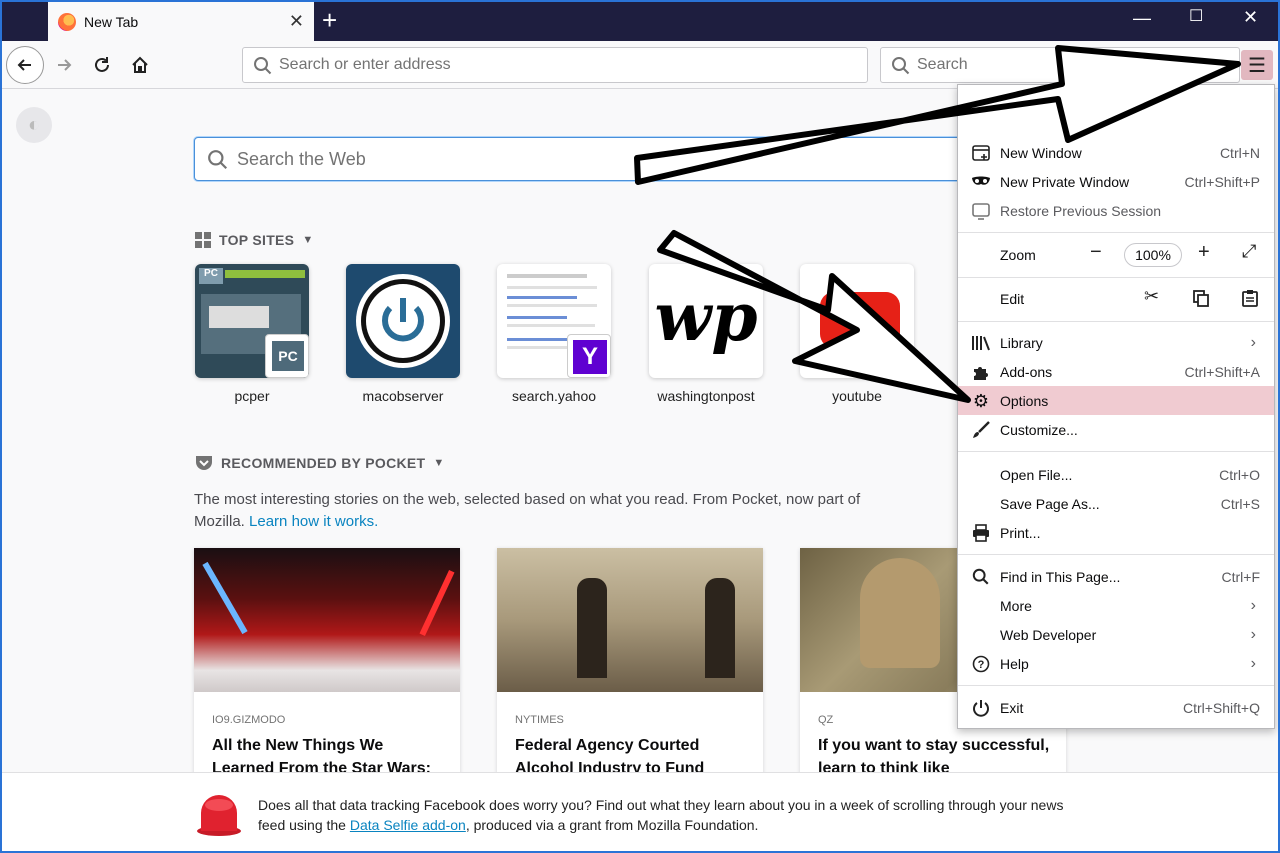 The width and height of the screenshot is (1280, 853). I want to click on home-button, so click(140, 65).